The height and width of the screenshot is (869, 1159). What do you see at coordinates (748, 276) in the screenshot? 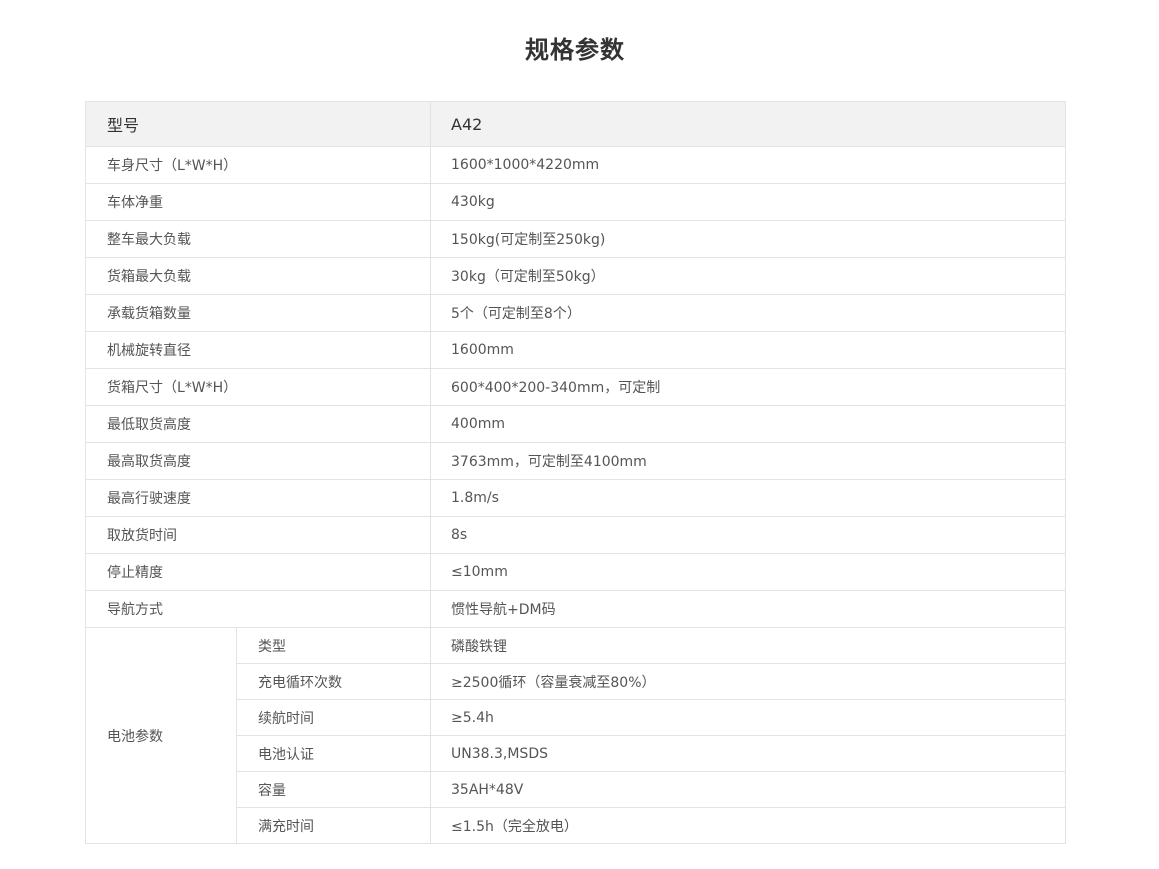
I see `row-value: 30kg（可定制至50kg）` at bounding box center [748, 276].